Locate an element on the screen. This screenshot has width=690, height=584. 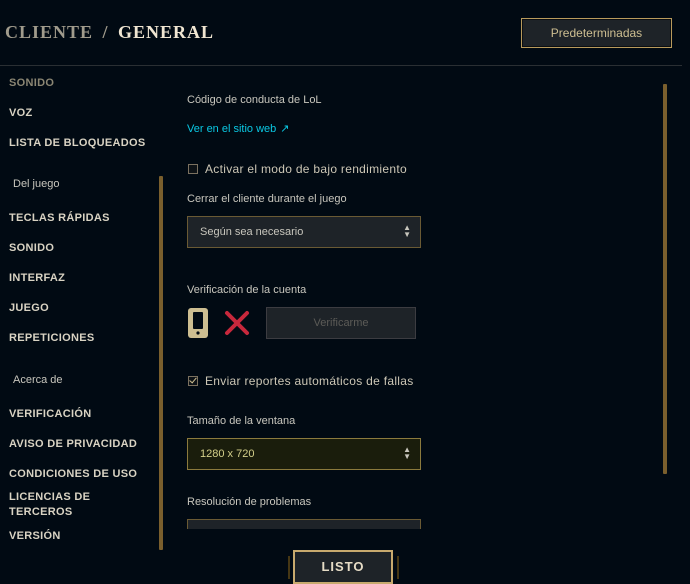
sidebar-item-version: VERSIÓN is located at coordinates (79, 536).